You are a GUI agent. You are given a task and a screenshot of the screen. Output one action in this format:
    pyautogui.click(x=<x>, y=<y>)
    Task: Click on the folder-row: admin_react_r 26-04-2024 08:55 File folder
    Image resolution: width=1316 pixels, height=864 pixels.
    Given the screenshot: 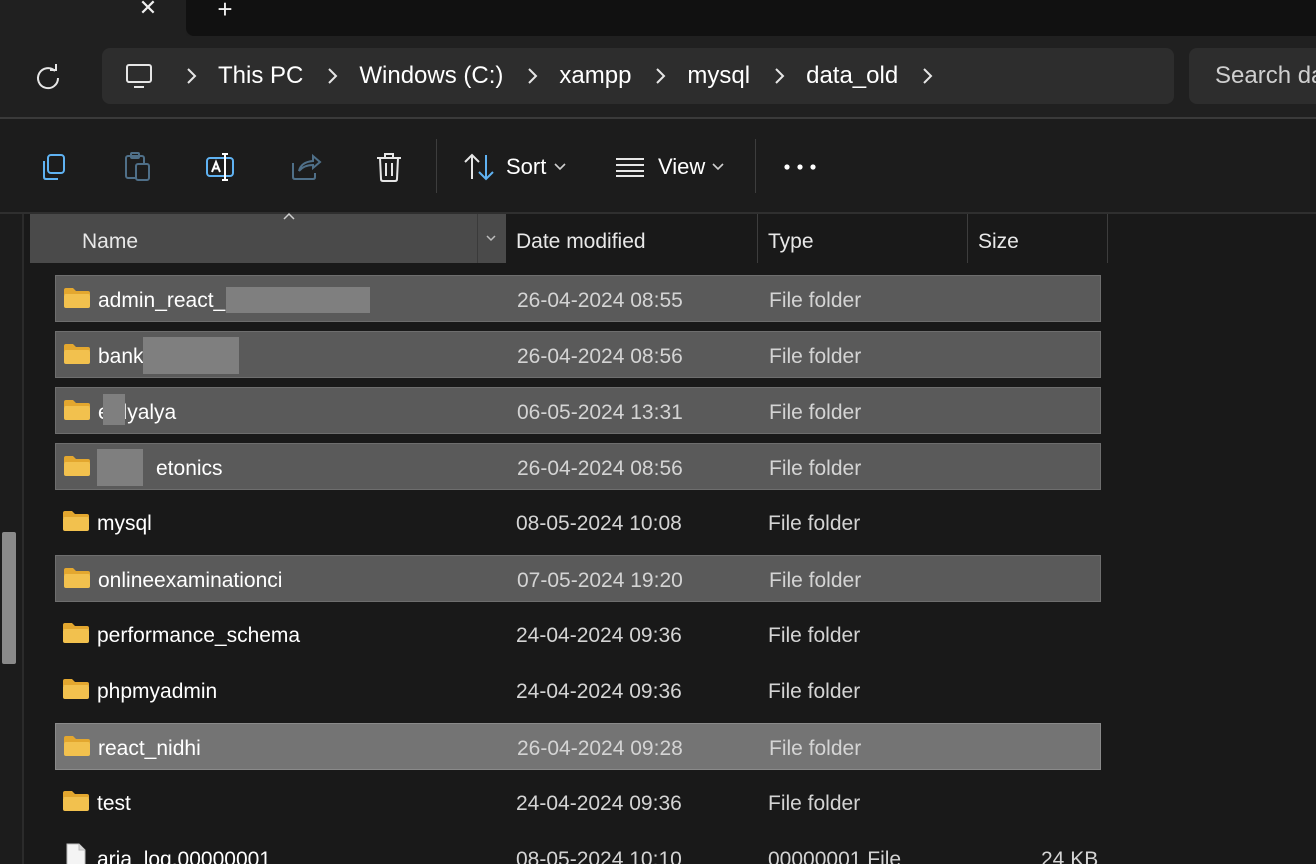 What is the action you would take?
    pyautogui.click(x=578, y=298)
    